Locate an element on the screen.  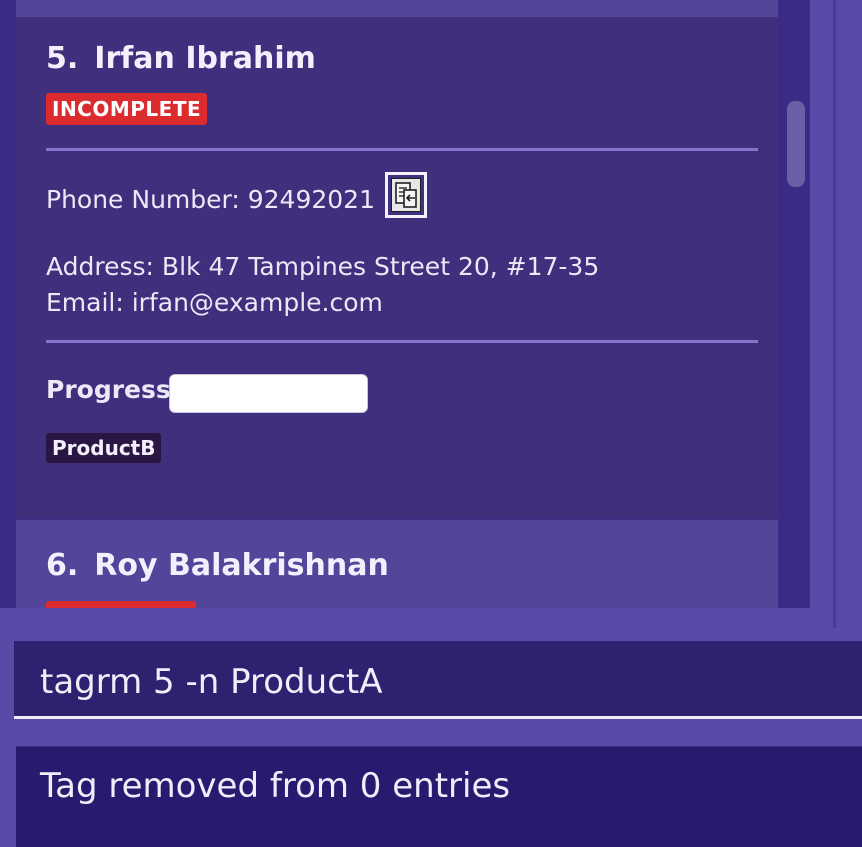
person-name: 5. Irfan Ibrahim is located at coordinates (181, 58).